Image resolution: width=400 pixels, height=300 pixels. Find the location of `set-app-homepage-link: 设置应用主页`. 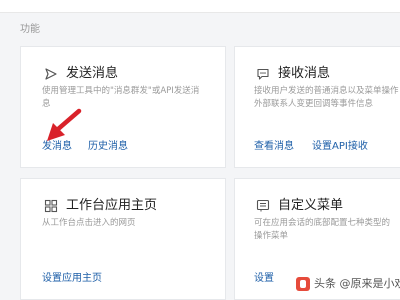

set-app-homepage-link: 设置应用主页 is located at coordinates (72, 279).